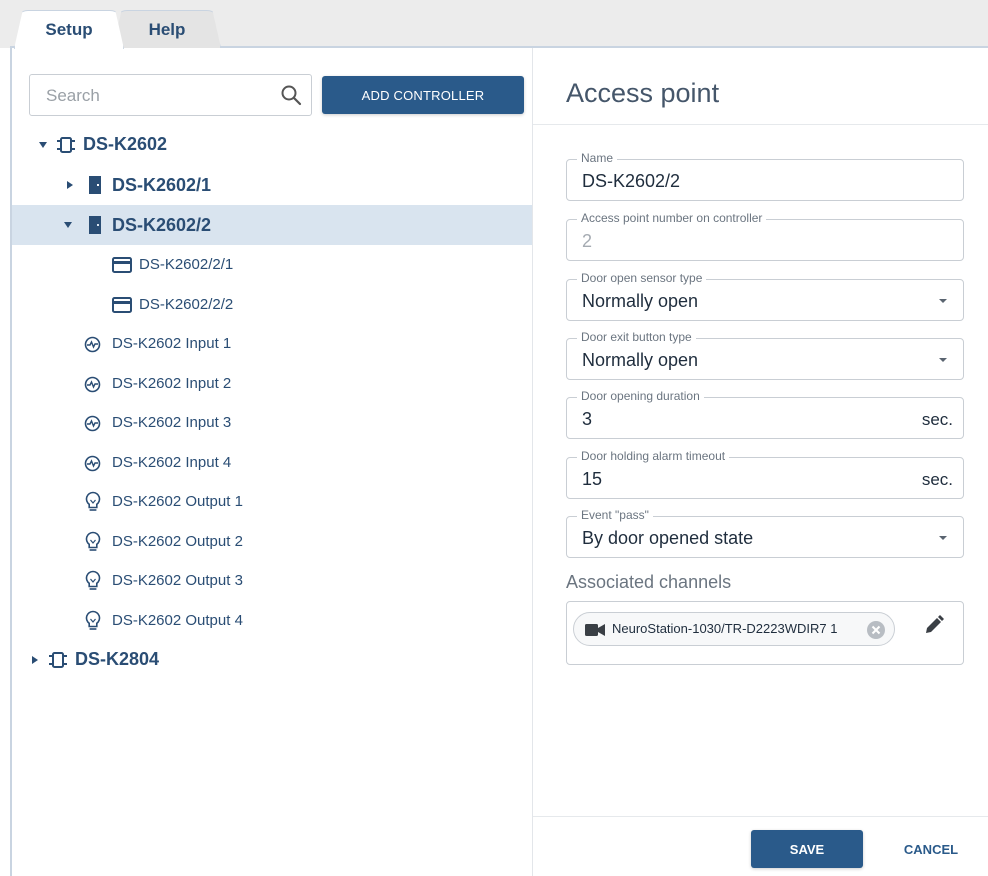 The image size is (988, 876). Describe the element at coordinates (640, 360) in the screenshot. I see `exit-button-type-value: Normally open` at that location.